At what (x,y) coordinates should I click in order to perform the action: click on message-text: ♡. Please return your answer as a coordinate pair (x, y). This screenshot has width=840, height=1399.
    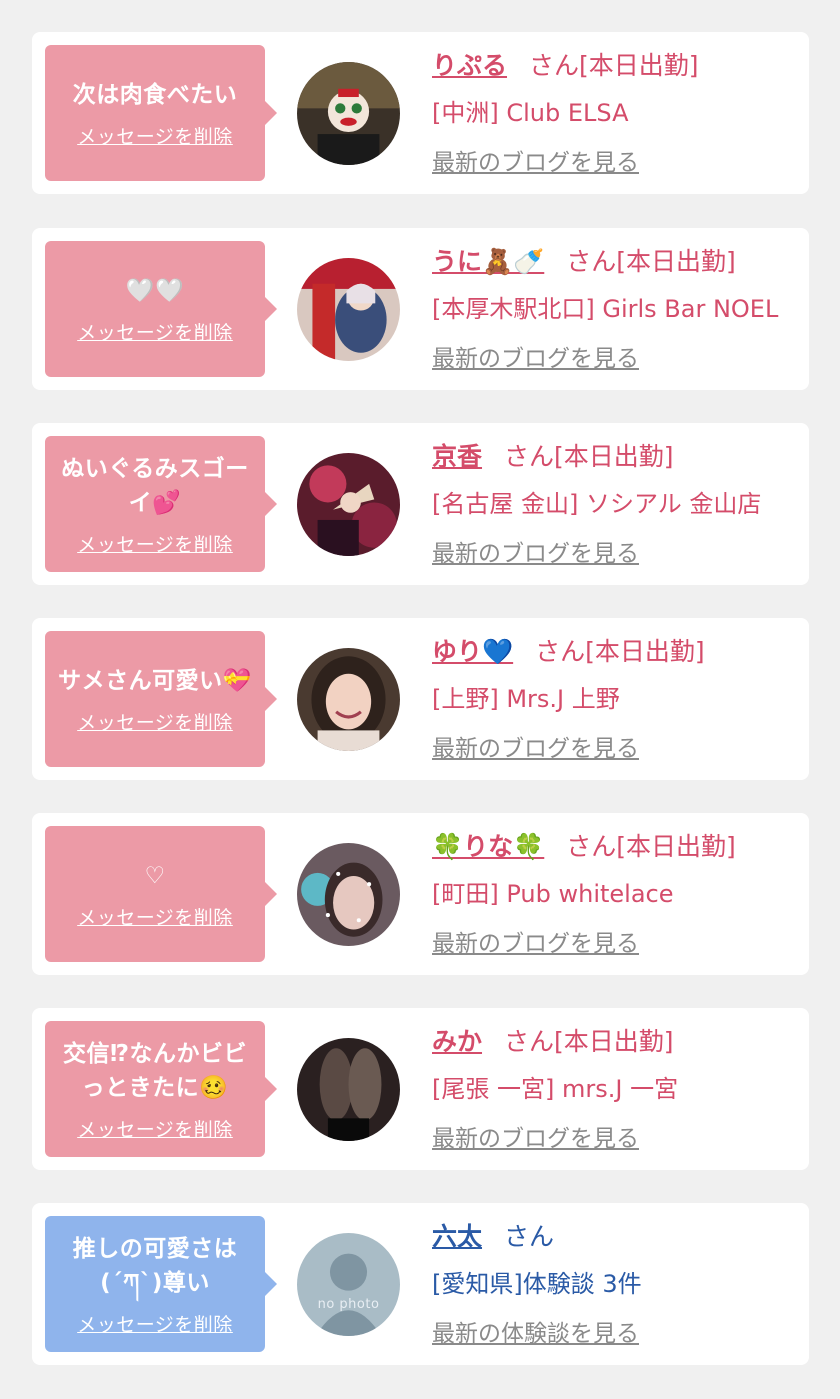
    Looking at the image, I should click on (155, 875).